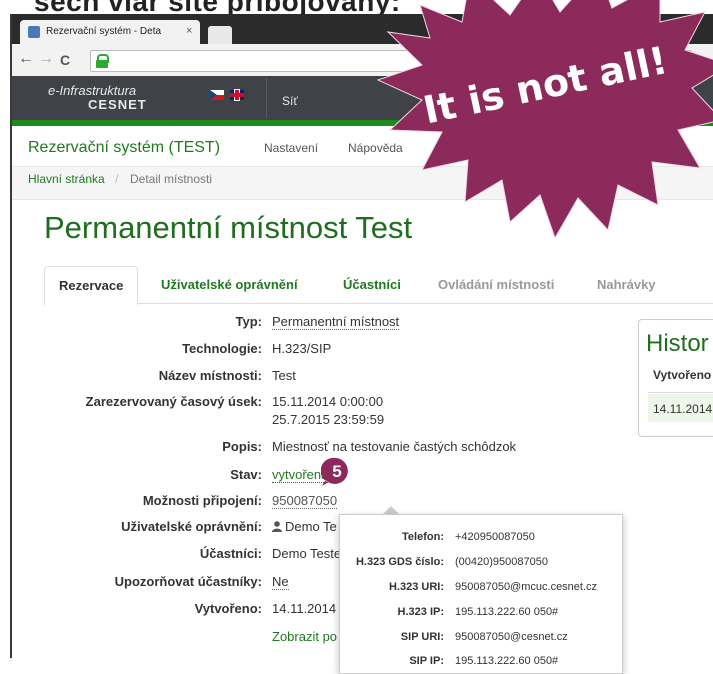 This screenshot has height=674, width=713. I want to click on favicon-icon, so click(34, 32).